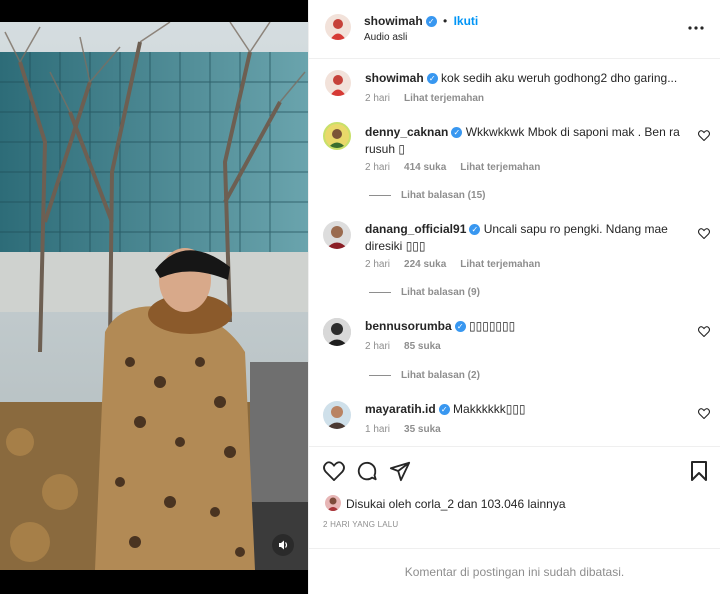 This screenshot has height=595, width=720. I want to click on share-icon, so click(400, 472).